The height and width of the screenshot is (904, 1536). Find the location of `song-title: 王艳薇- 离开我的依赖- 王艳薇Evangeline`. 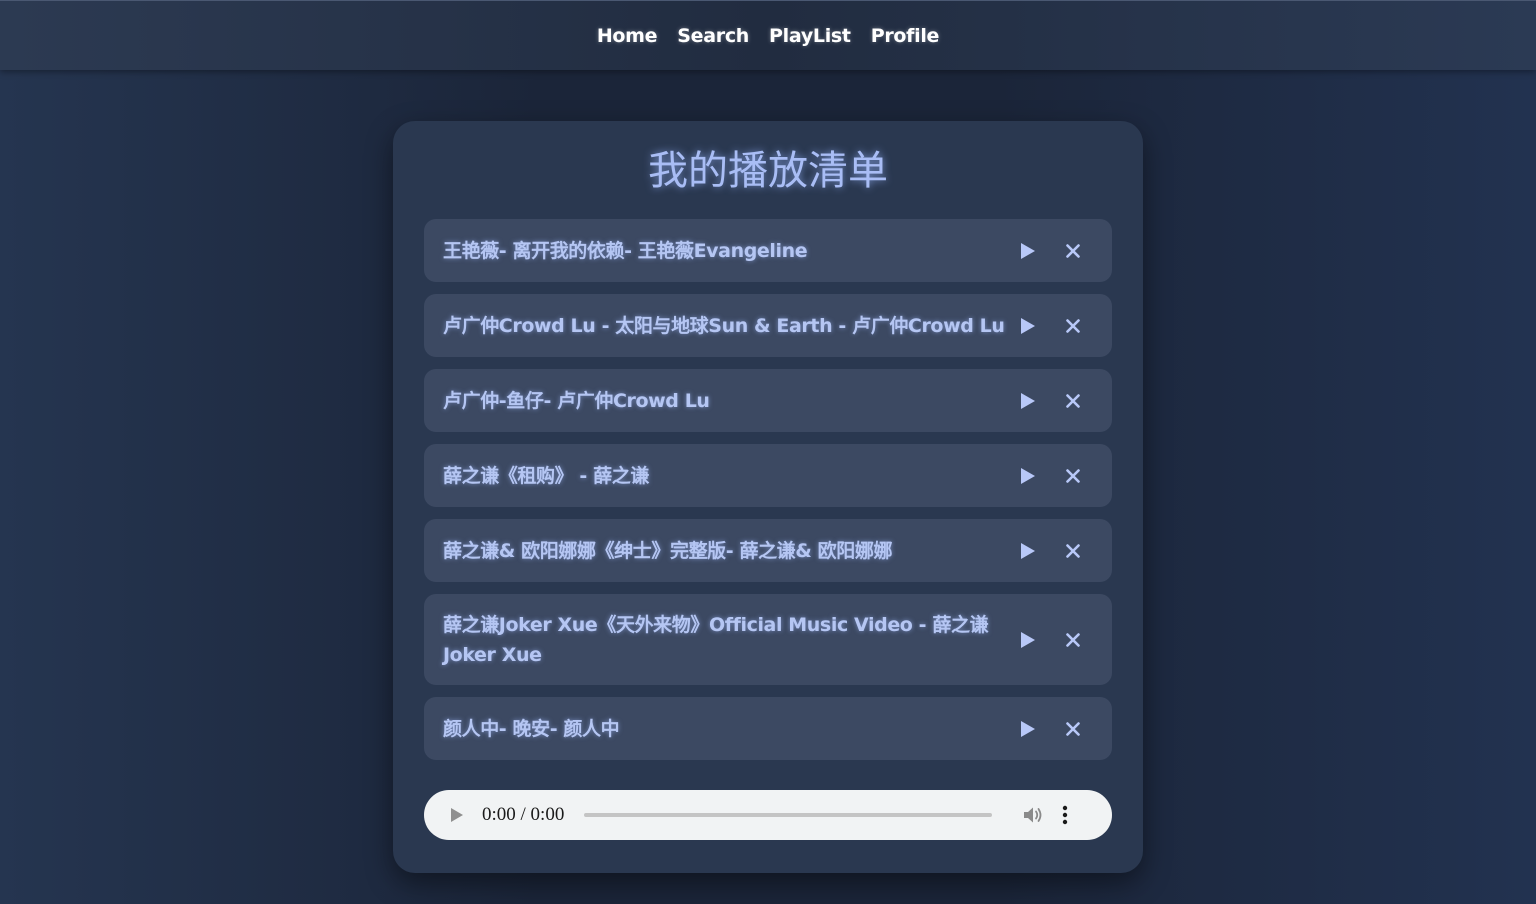

song-title: 王艳薇- 离开我的依赖- 王艳薇Evangeline is located at coordinates (625, 250).